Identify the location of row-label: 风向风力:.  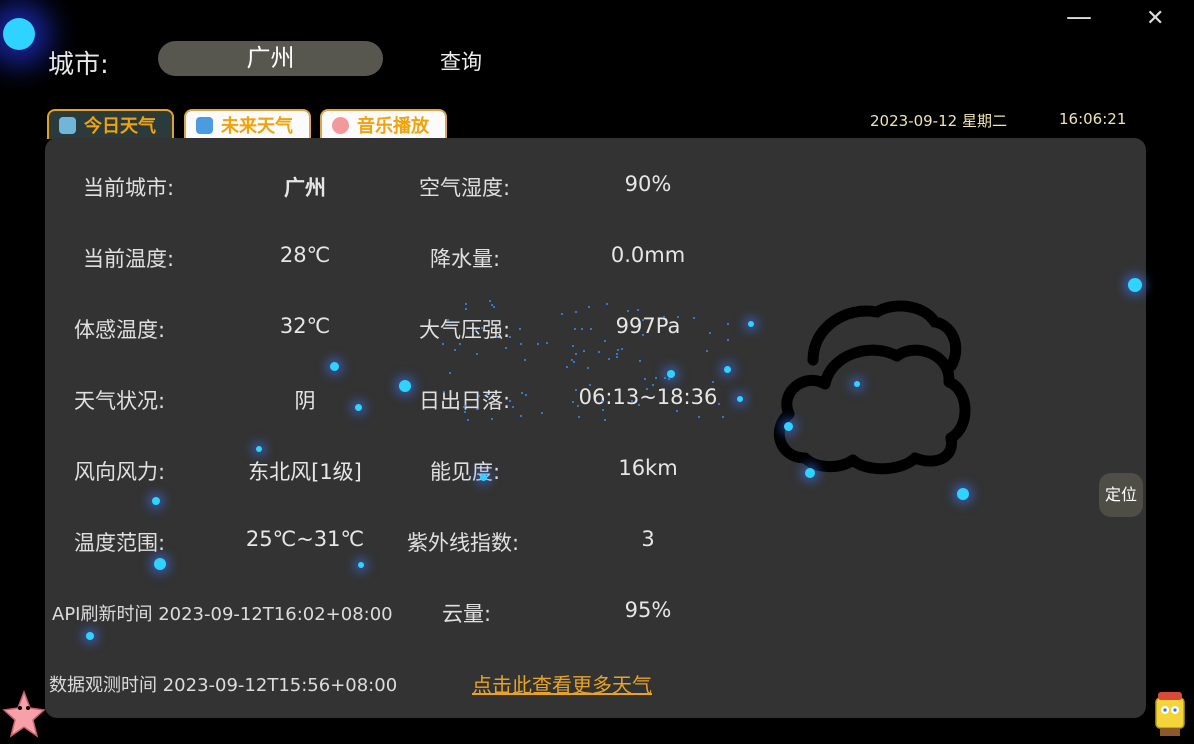
(120, 472).